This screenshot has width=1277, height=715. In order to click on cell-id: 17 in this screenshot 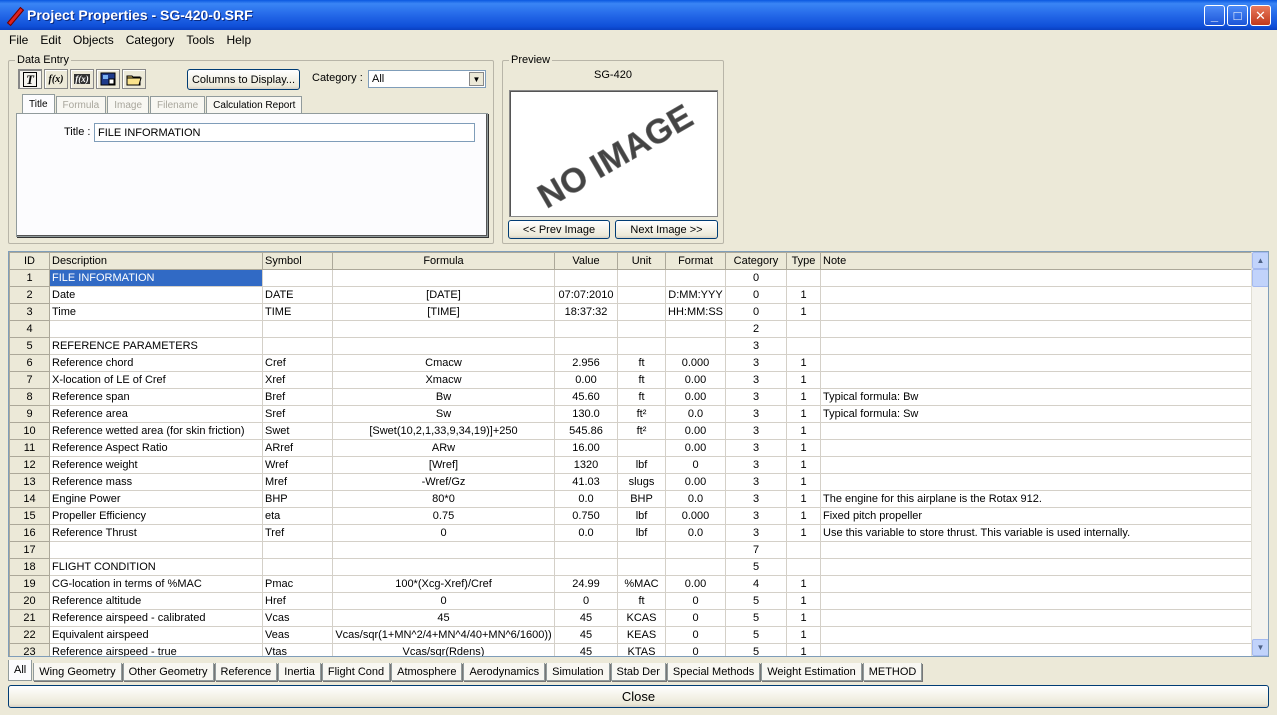, I will do `click(29, 550)`.